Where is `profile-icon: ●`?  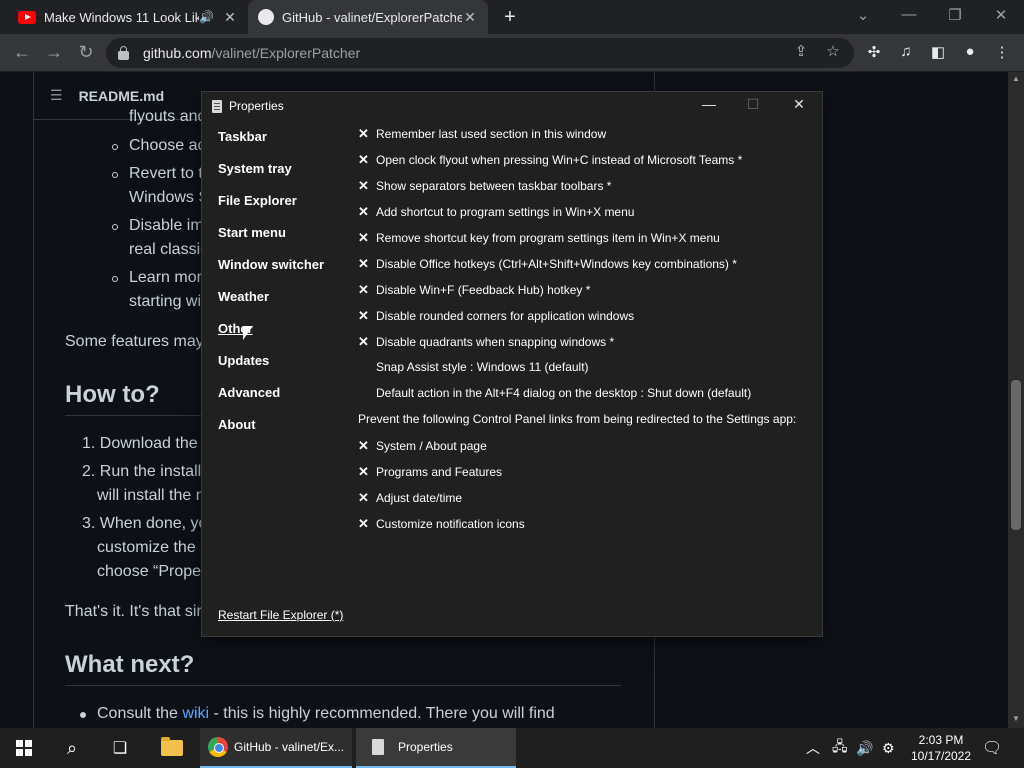
profile-icon: ● is located at coordinates (970, 51).